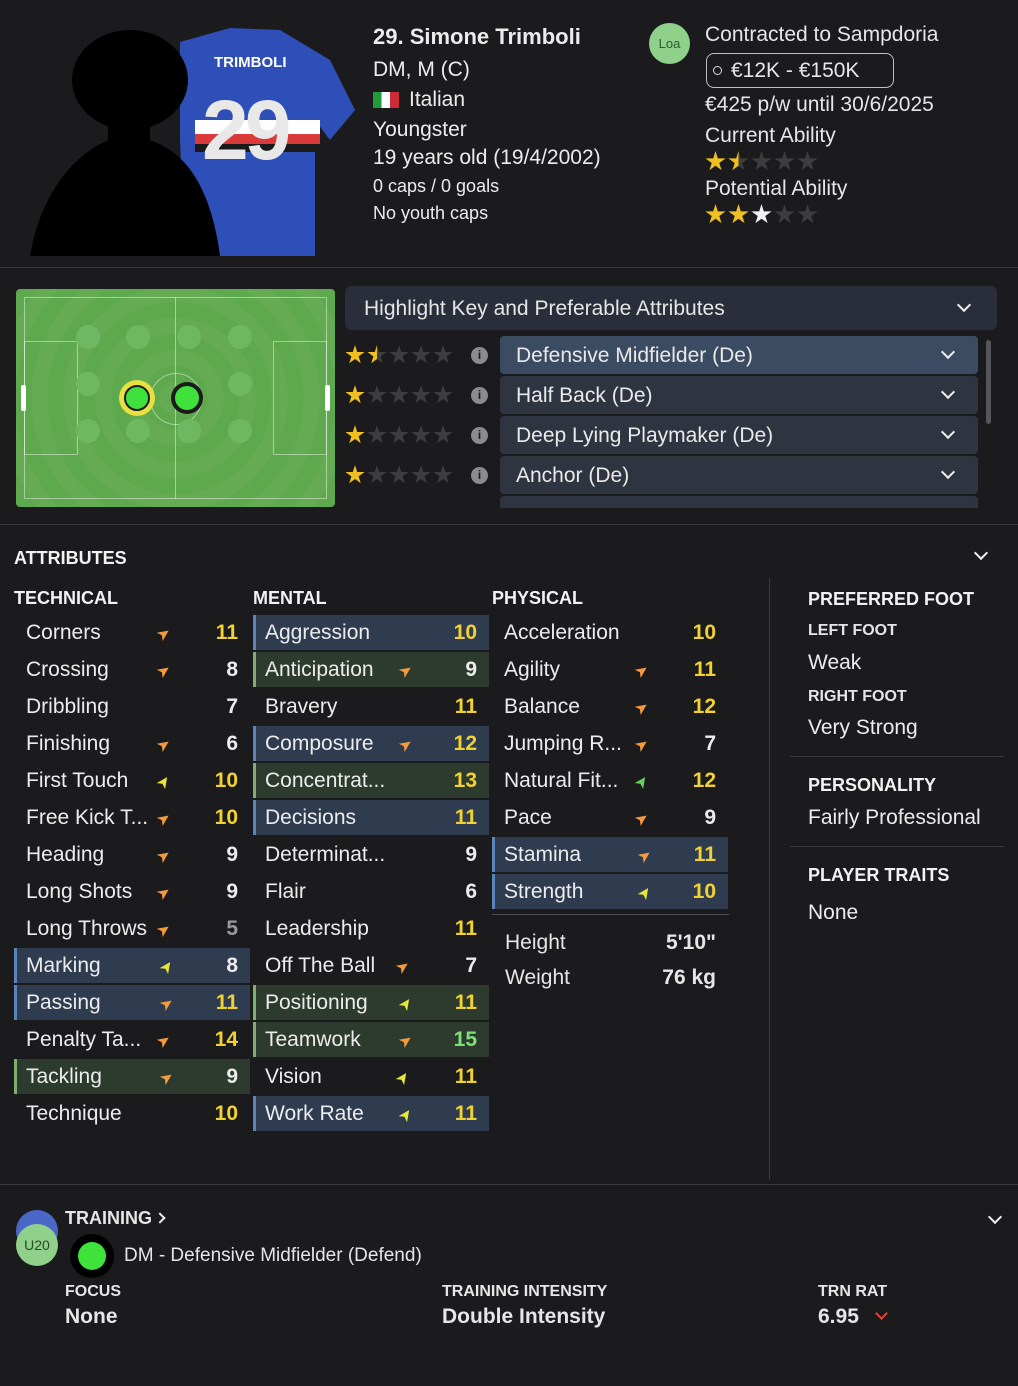 The width and height of the screenshot is (1018, 1386). Describe the element at coordinates (115, 1218) in the screenshot. I see `training-link: TRAINING` at that location.